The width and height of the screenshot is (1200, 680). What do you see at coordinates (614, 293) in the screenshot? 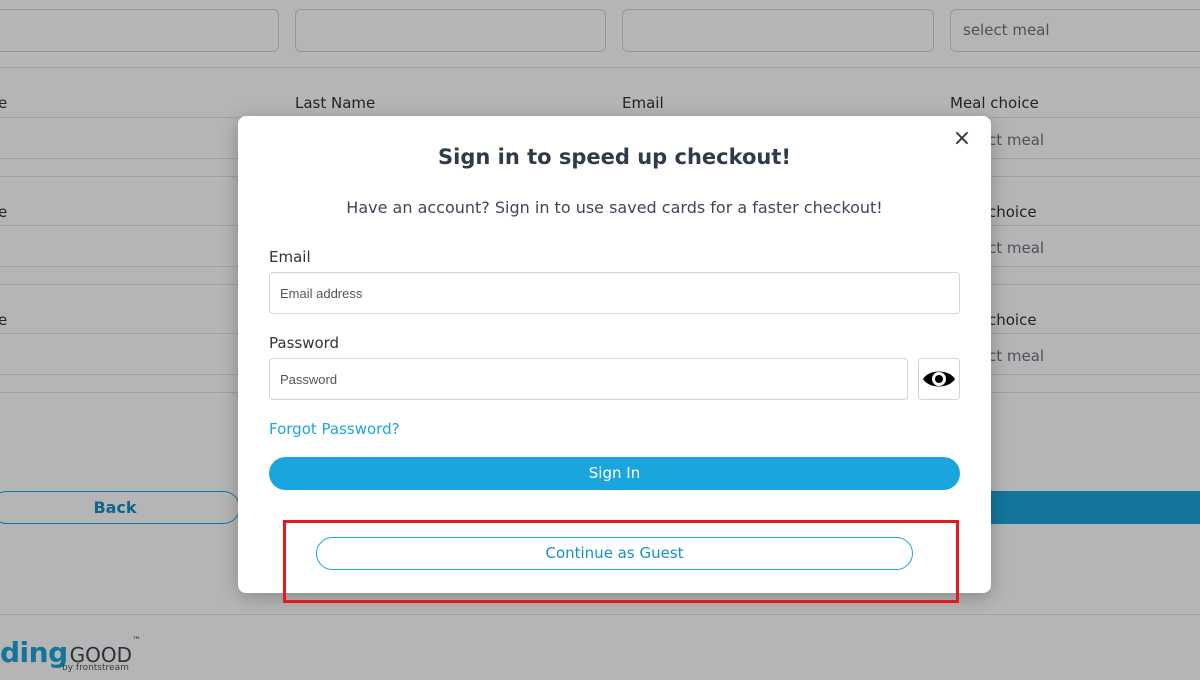
I see `email-input` at bounding box center [614, 293].